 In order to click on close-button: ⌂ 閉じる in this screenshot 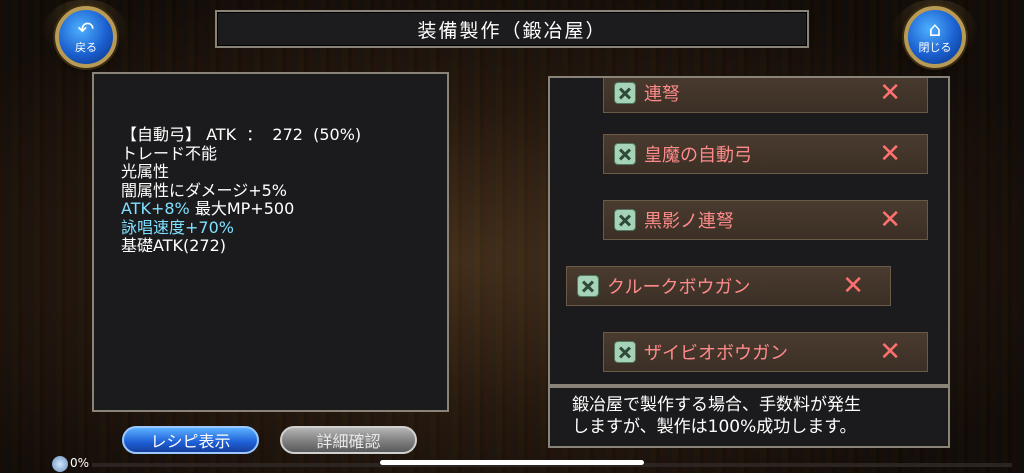, I will do `click(935, 37)`.